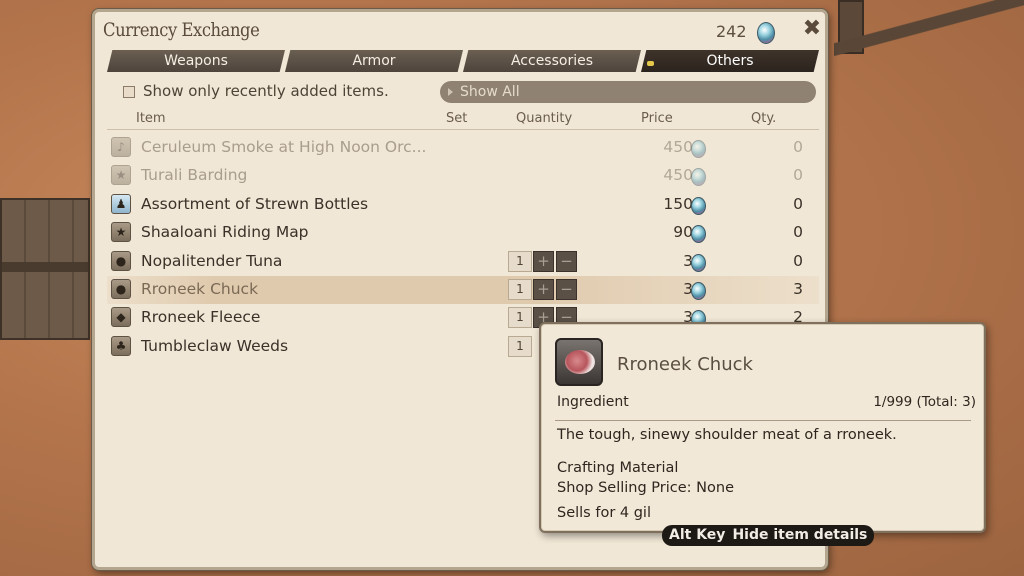 The image size is (1024, 576). Describe the element at coordinates (798, 289) in the screenshot. I see `item-owned-qty: 3` at that location.